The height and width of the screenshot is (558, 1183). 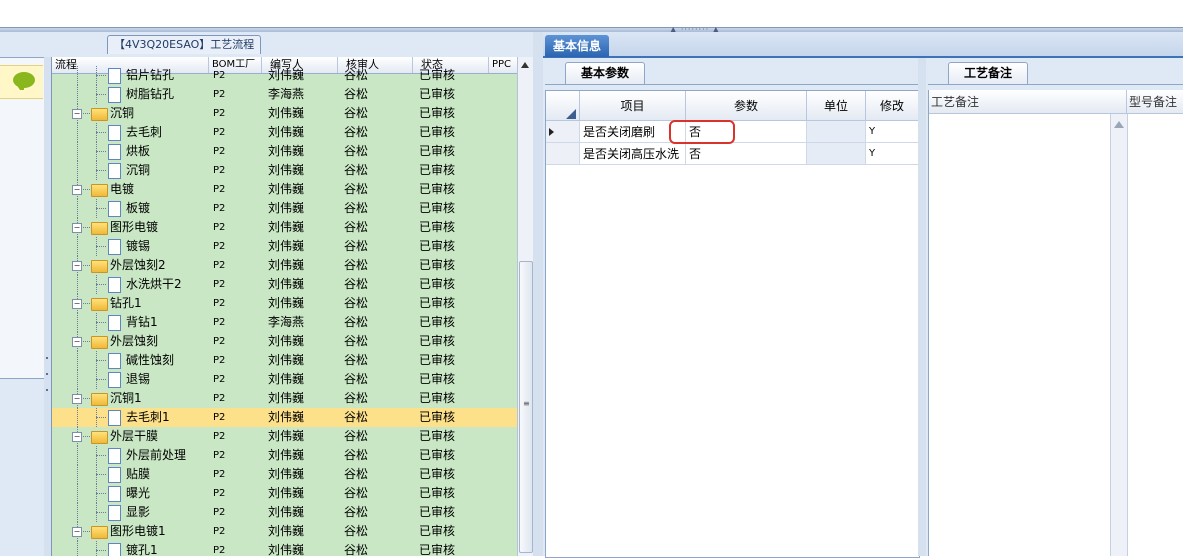 I want to click on notes-header-model: 型号备注, so click(x=1155, y=102).